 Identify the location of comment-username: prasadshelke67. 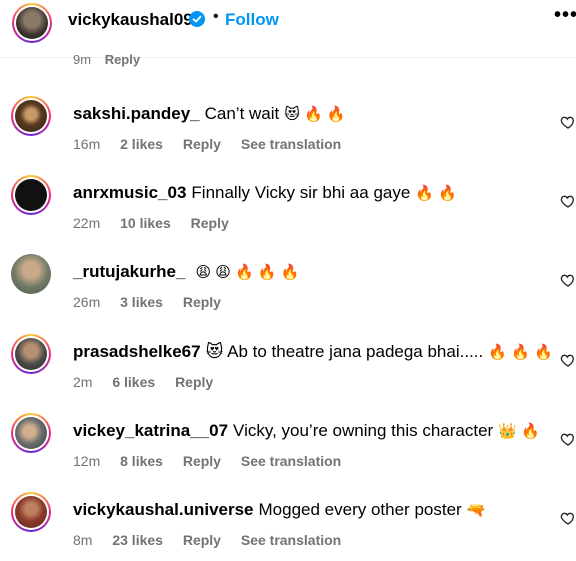
(137, 351).